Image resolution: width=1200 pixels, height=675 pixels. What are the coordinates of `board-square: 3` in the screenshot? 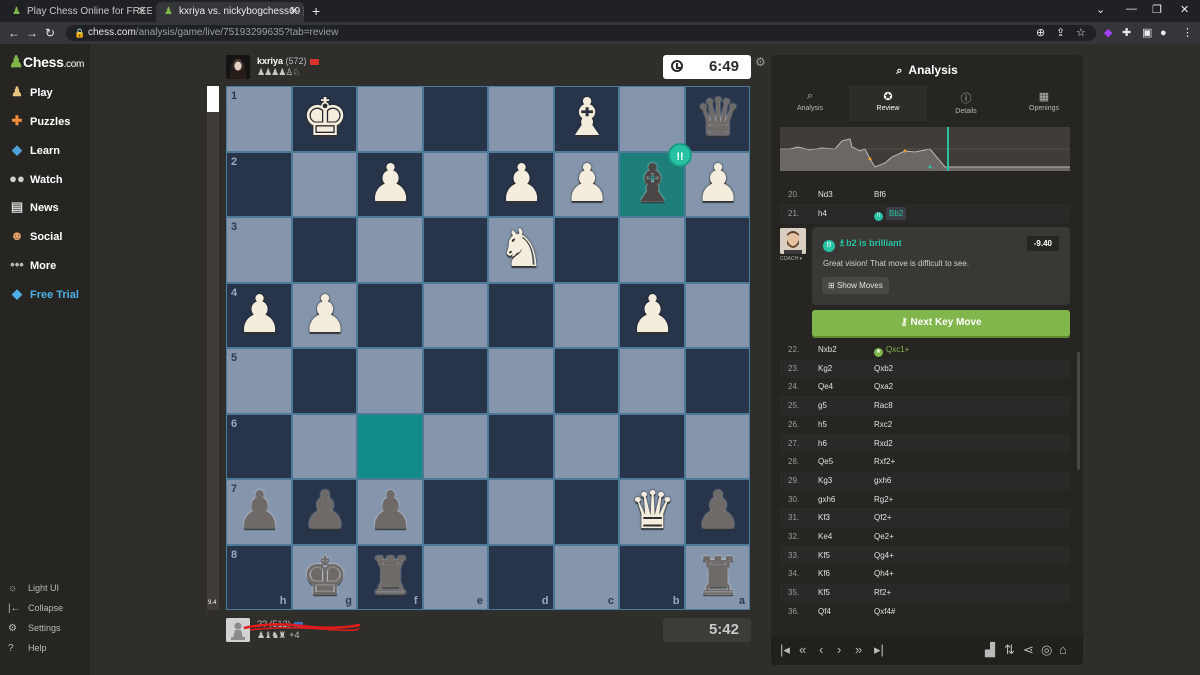 It's located at (259, 250).